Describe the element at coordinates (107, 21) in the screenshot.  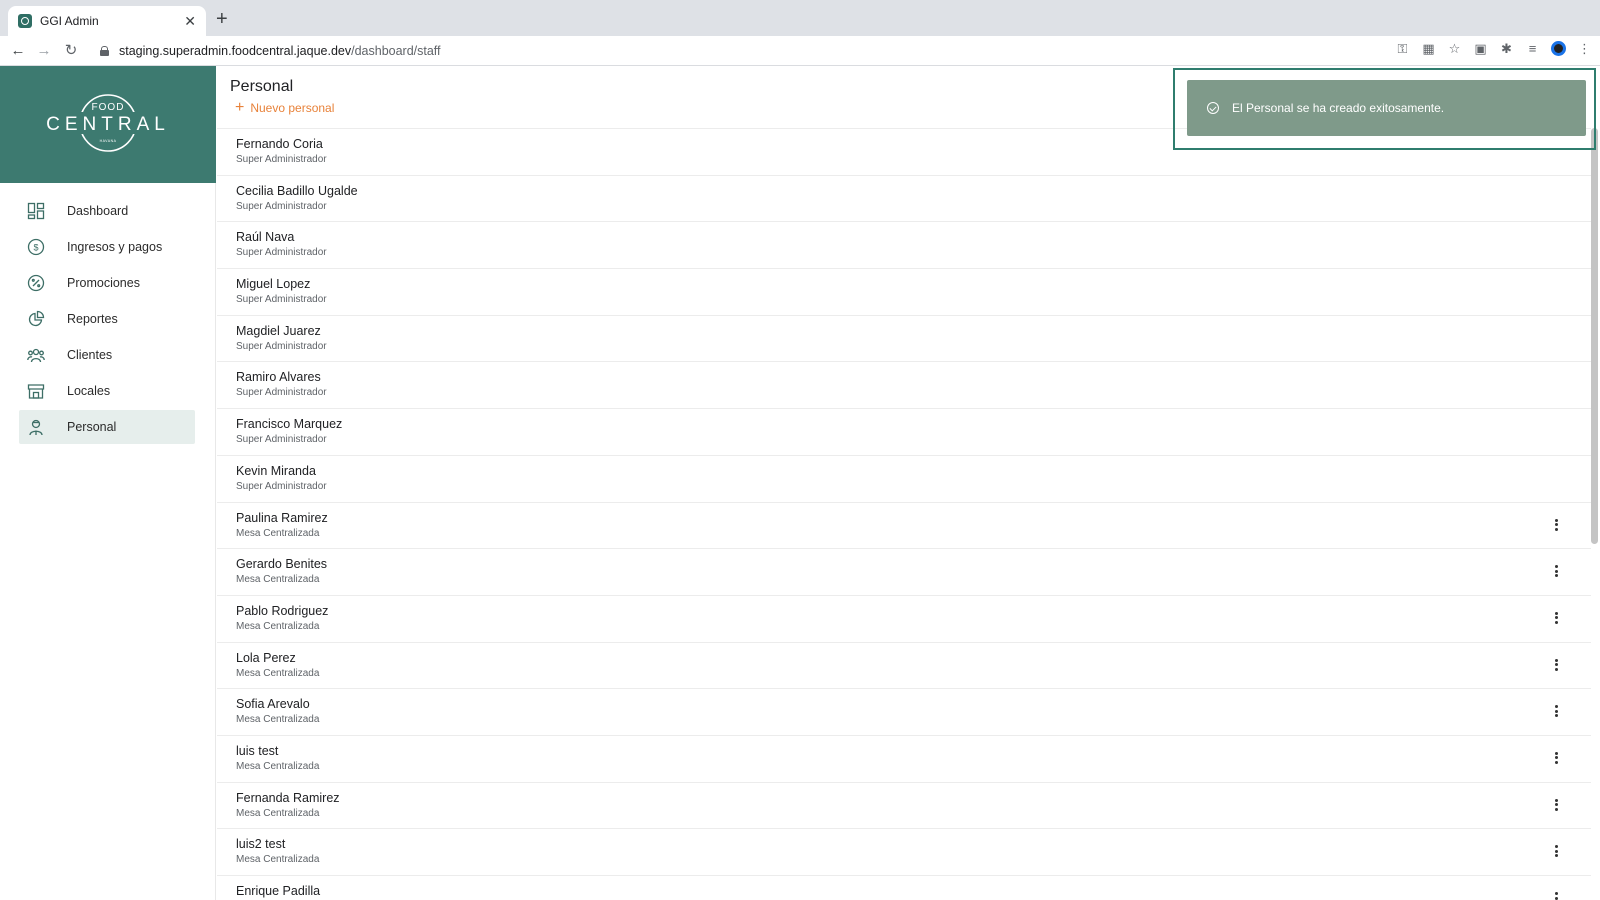
I see `browser-tab: GGI Admin ✕` at that location.